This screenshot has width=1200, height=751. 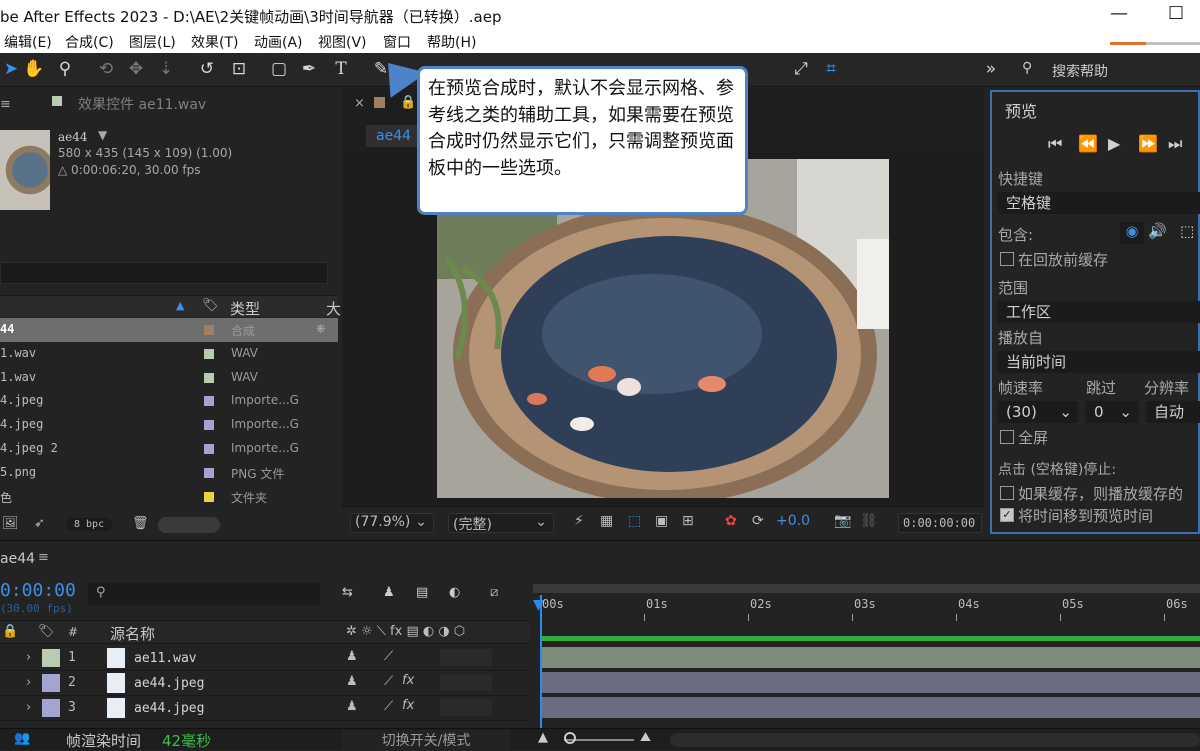 I want to click on fx-switch: fx, so click(x=408, y=680).